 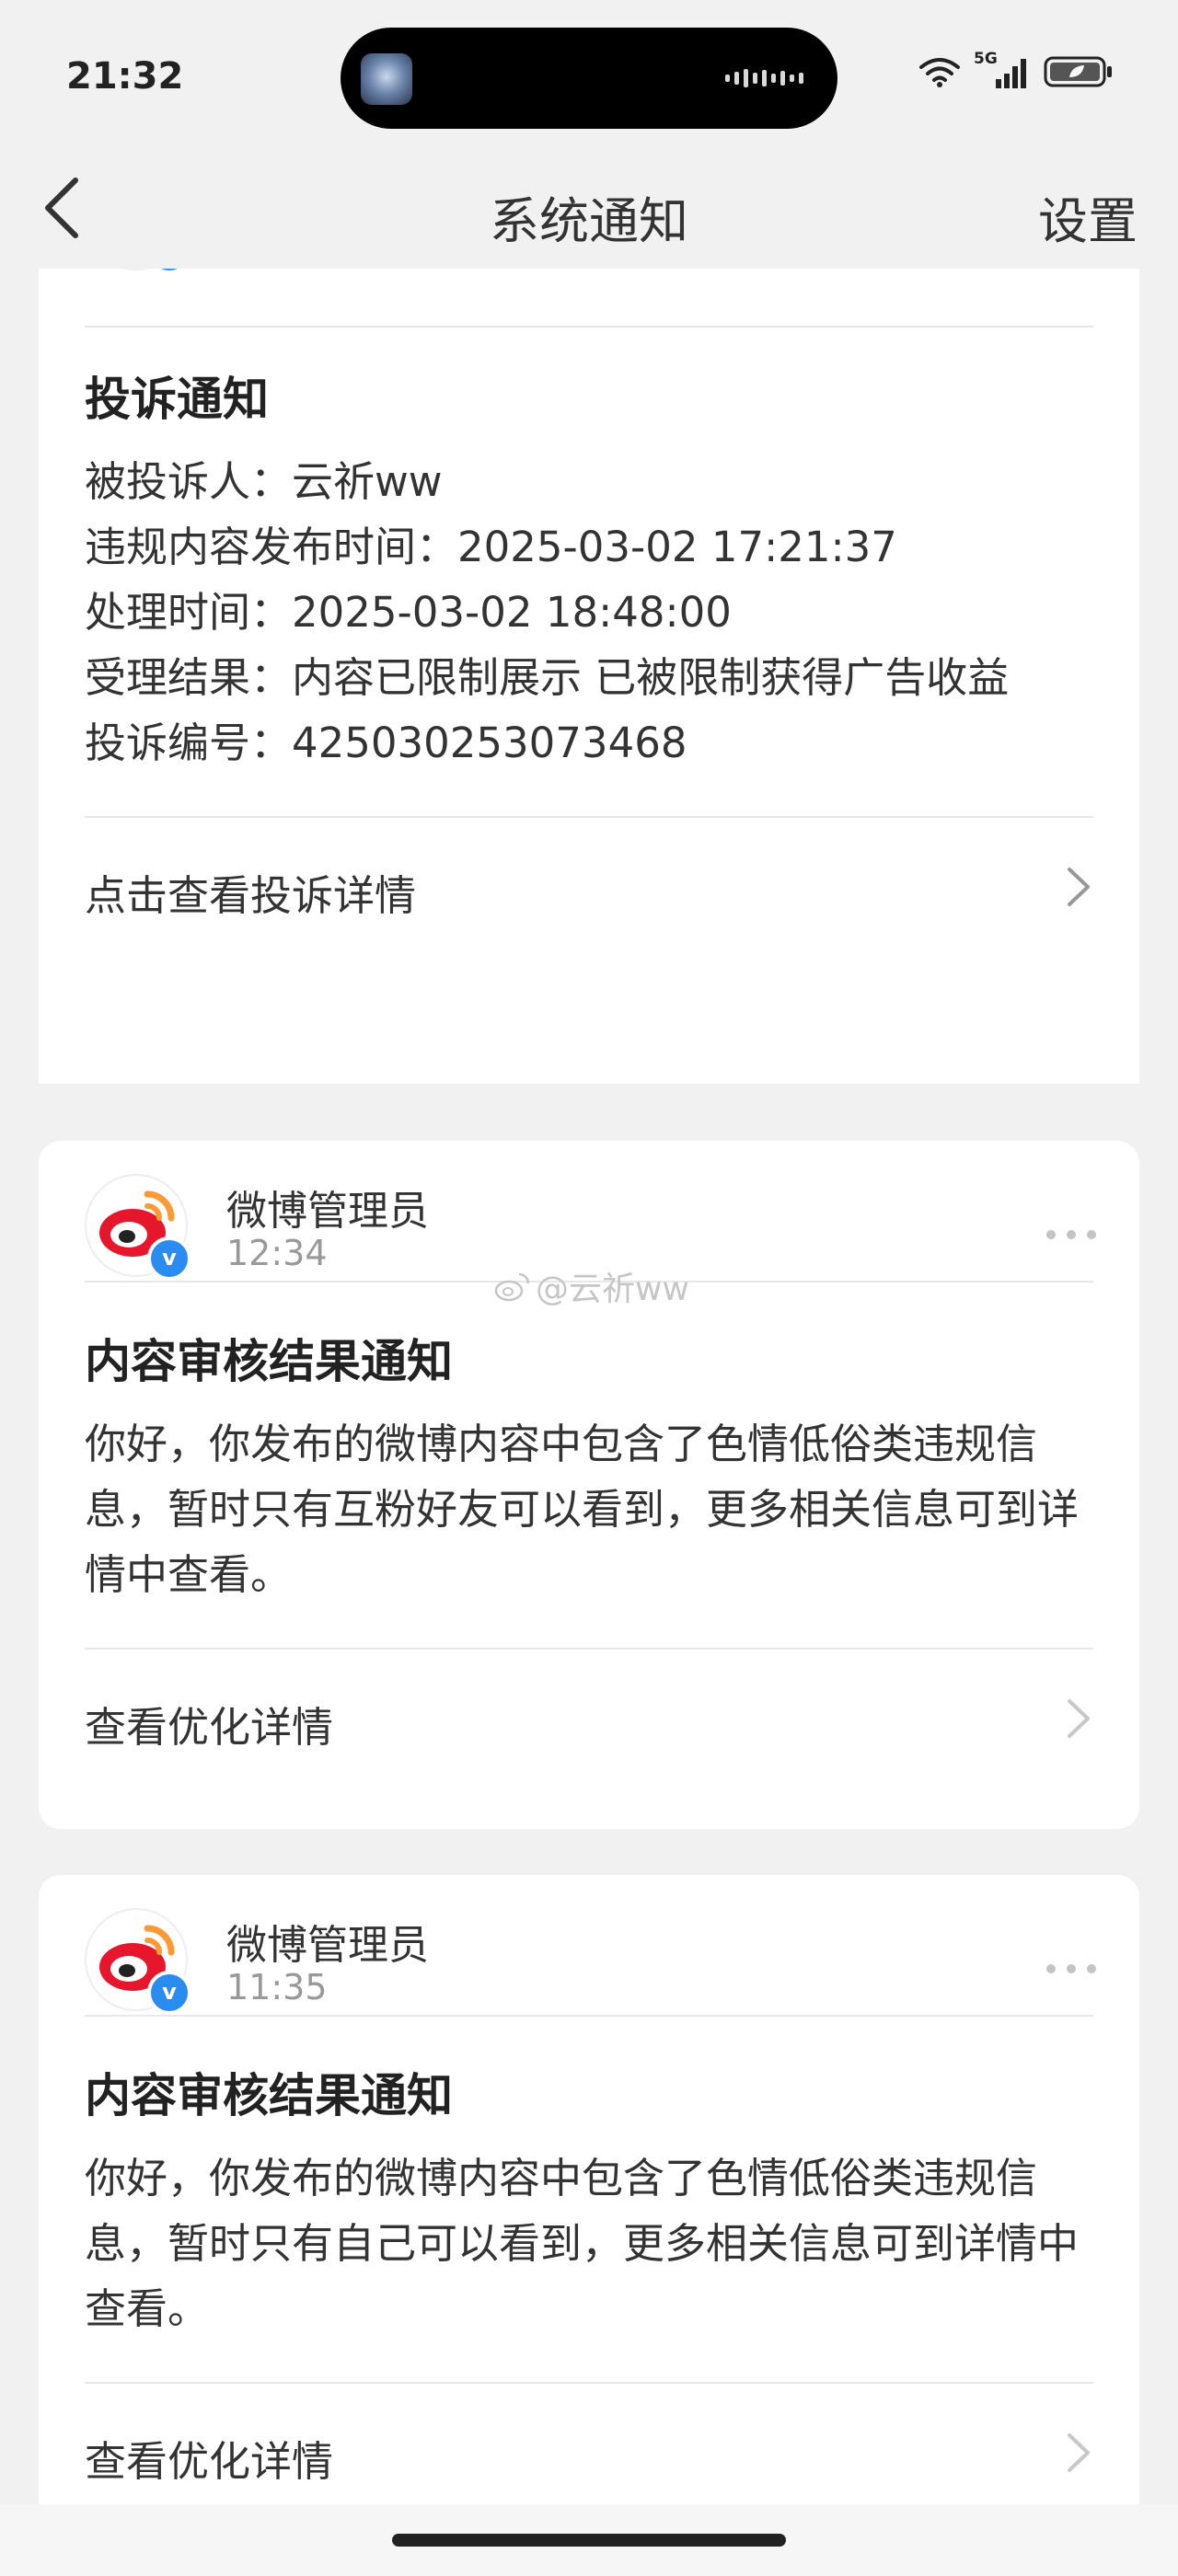 What do you see at coordinates (1002, 70) in the screenshot?
I see `cellular-5g-icon: 5G` at bounding box center [1002, 70].